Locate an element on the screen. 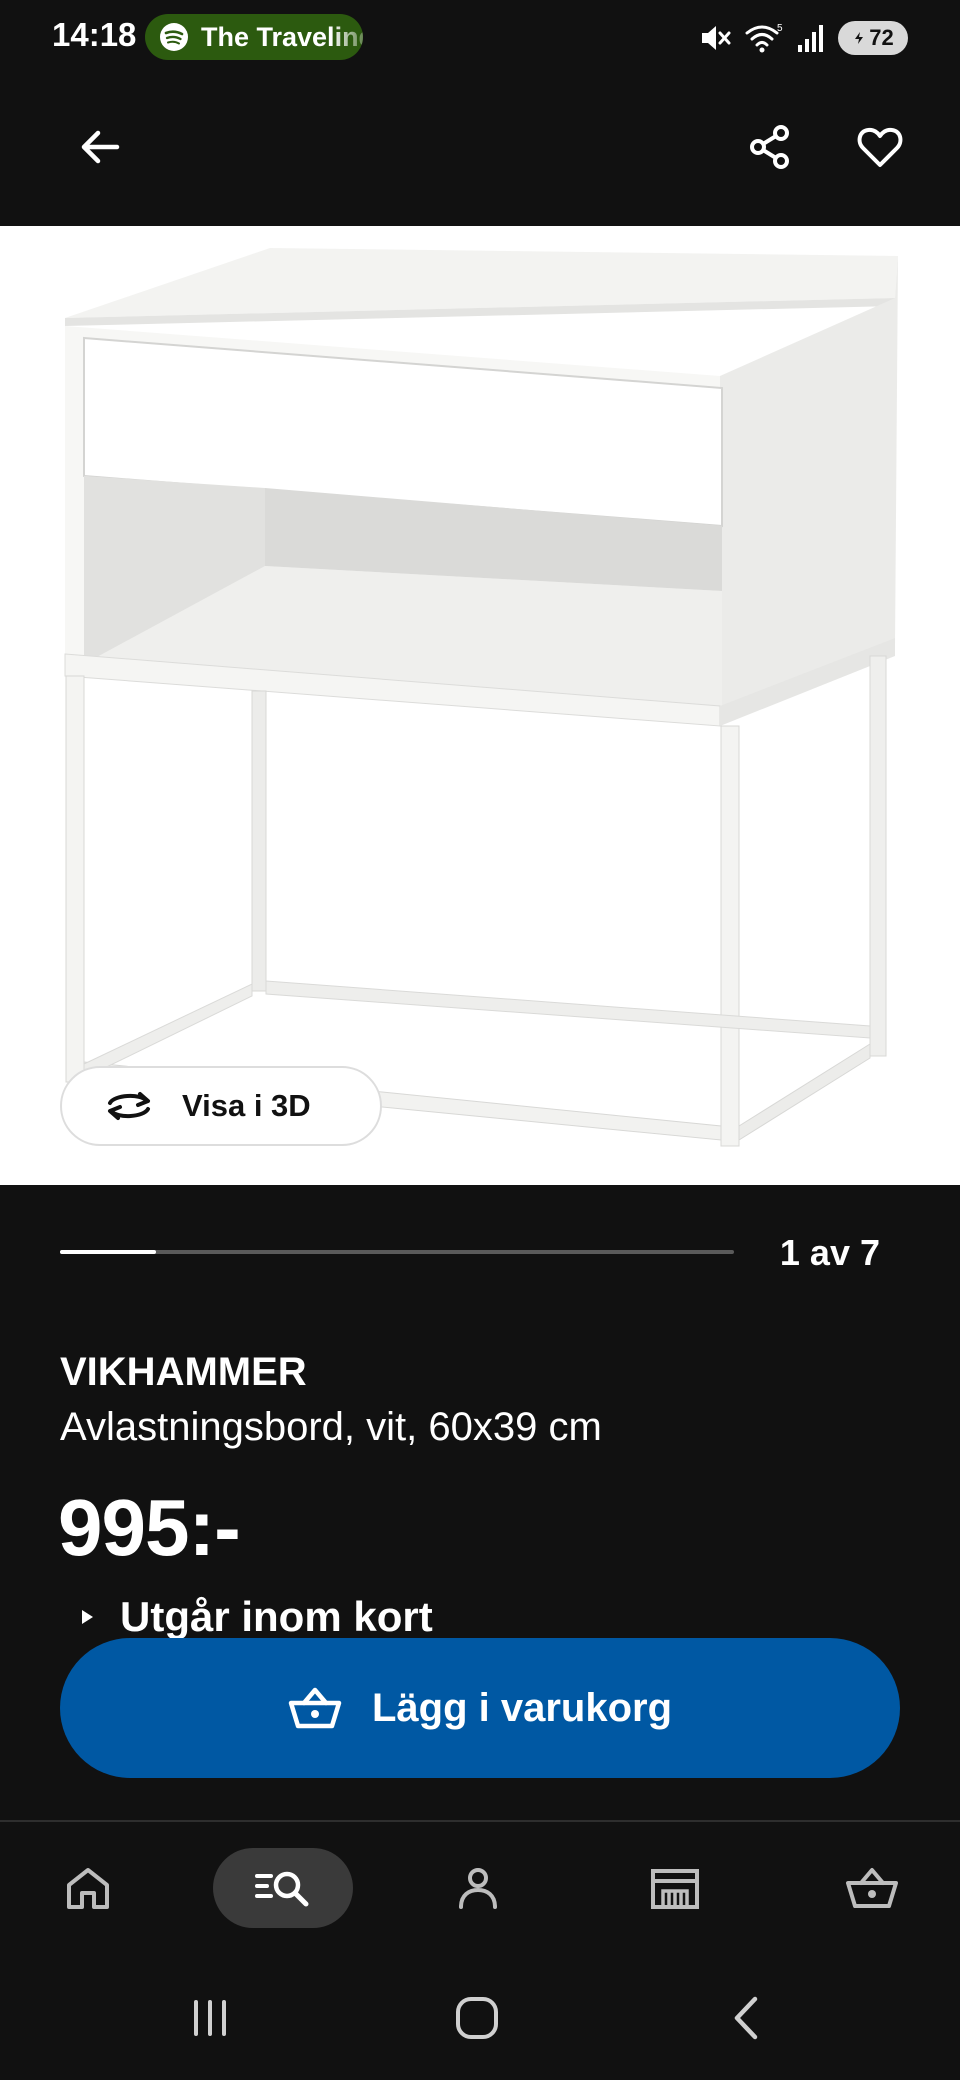 Image resolution: width=960 pixels, height=2080 pixels. nav-basket is located at coordinates (872, 1888).